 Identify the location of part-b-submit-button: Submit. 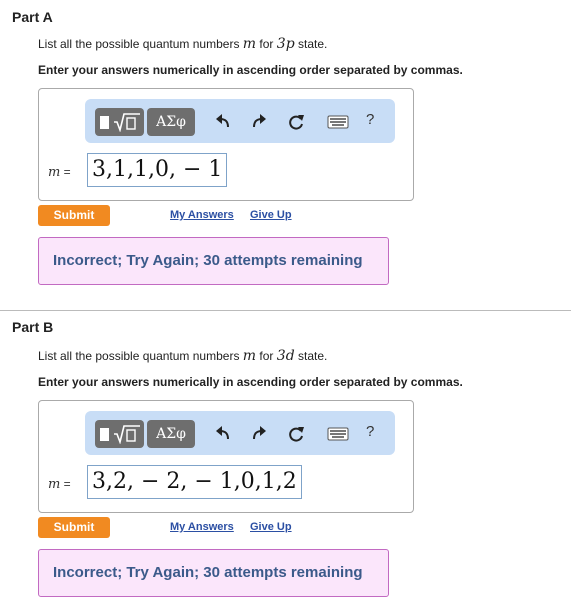
(74, 527).